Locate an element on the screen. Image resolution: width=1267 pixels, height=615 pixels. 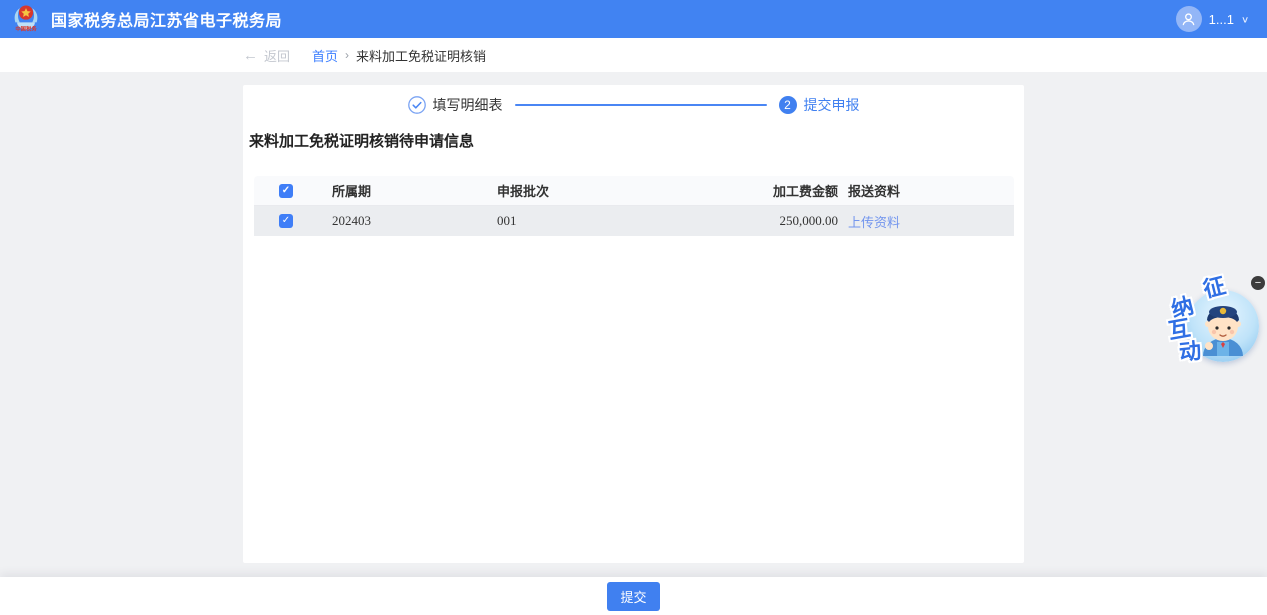
submit-button: 提交 is located at coordinates (633, 596).